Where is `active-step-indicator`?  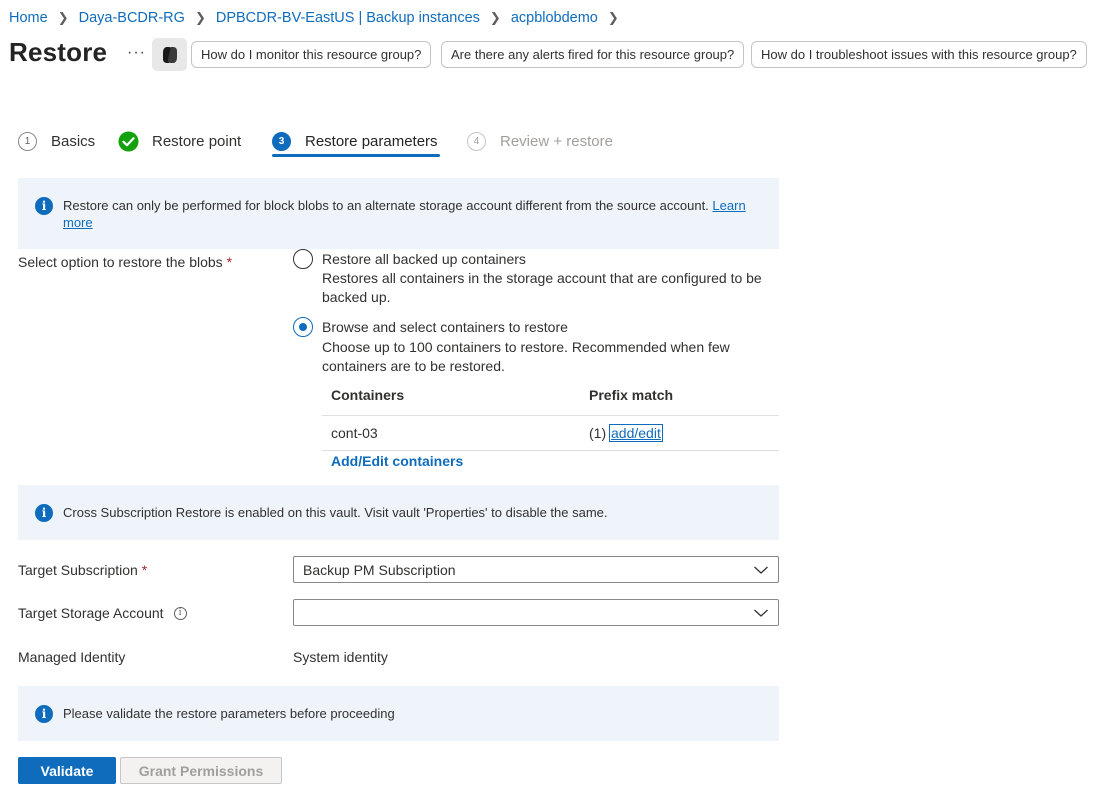
active-step-indicator is located at coordinates (356, 155).